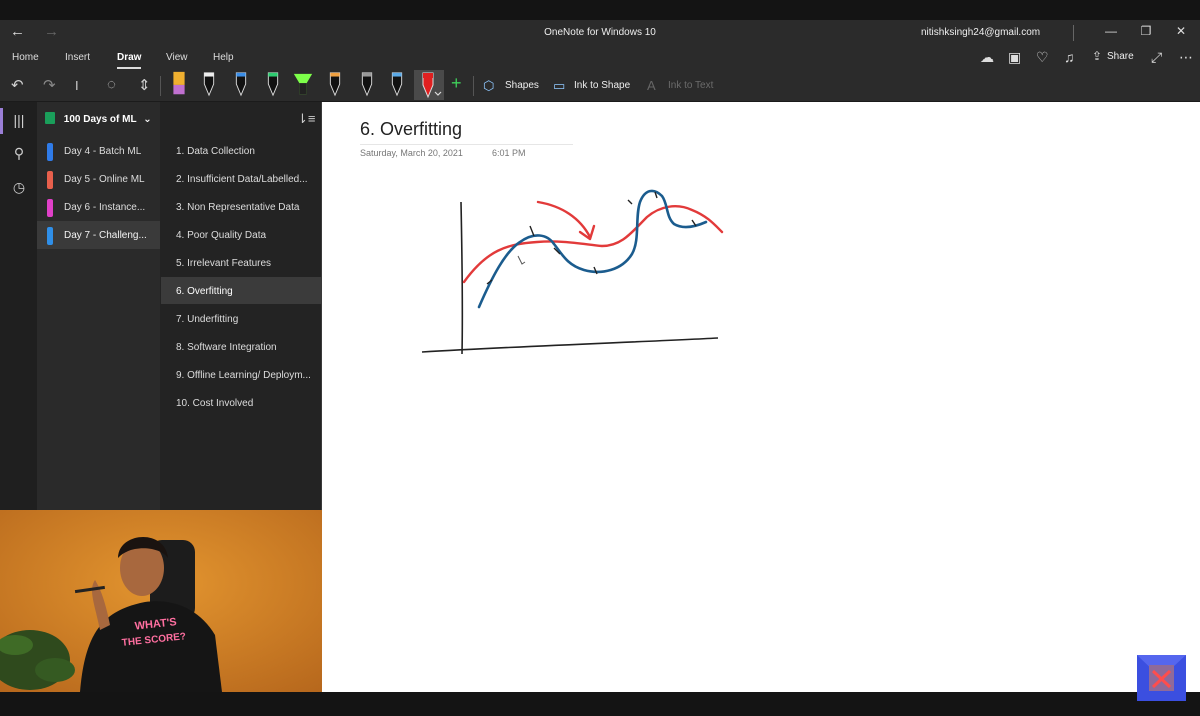  Describe the element at coordinates (209, 84) in the screenshot. I see `pen-black` at that location.